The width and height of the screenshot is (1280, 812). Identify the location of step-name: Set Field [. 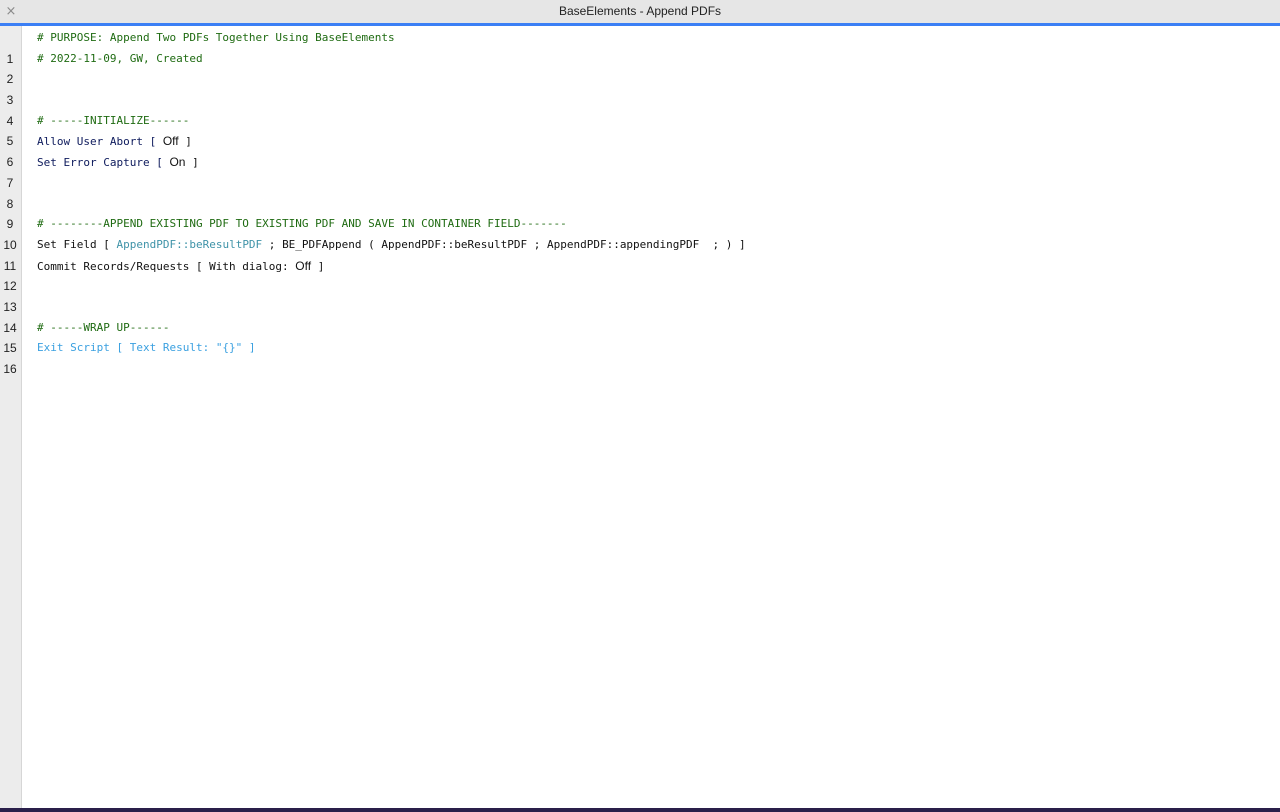
(77, 244).